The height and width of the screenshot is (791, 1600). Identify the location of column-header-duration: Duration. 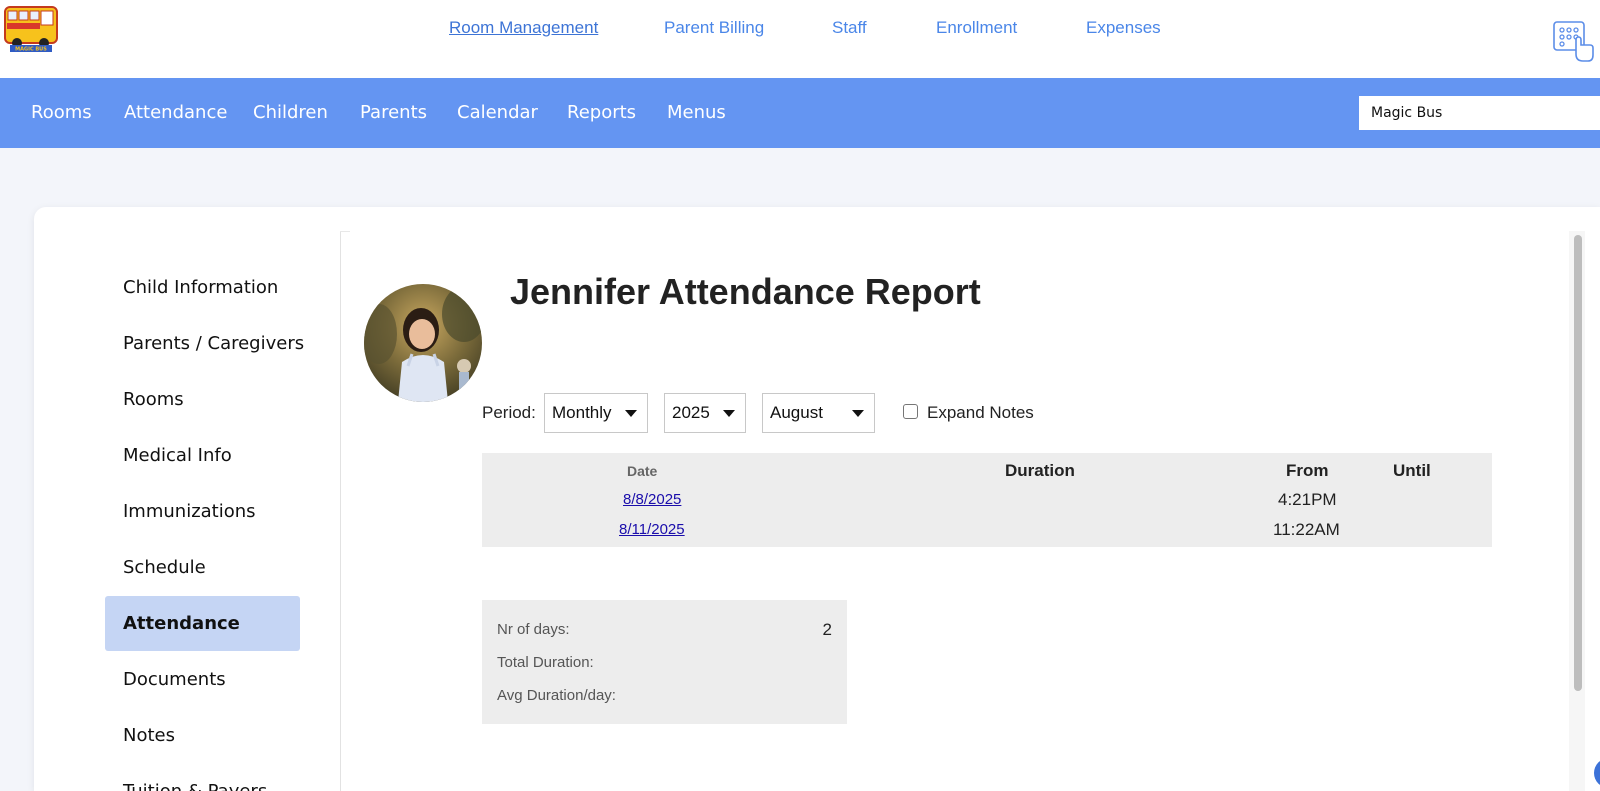
(1040, 470).